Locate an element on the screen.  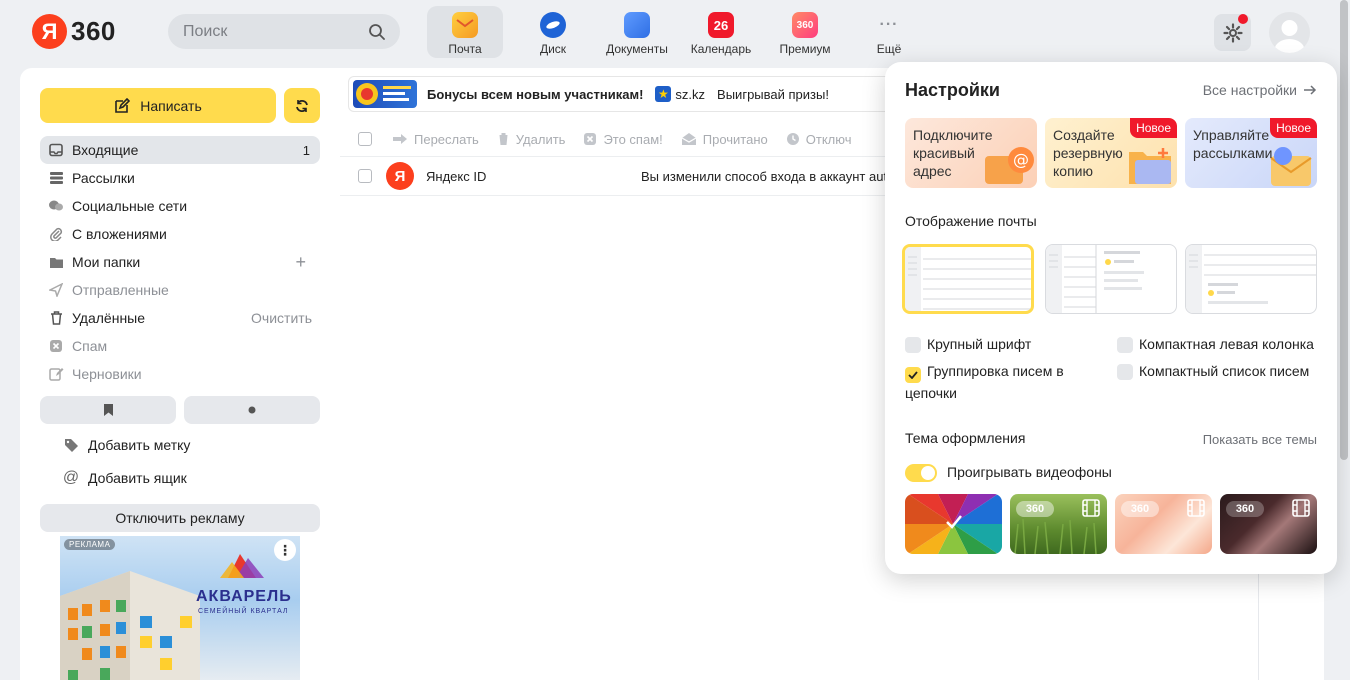
inbox-icon is located at coordinates (56, 150).